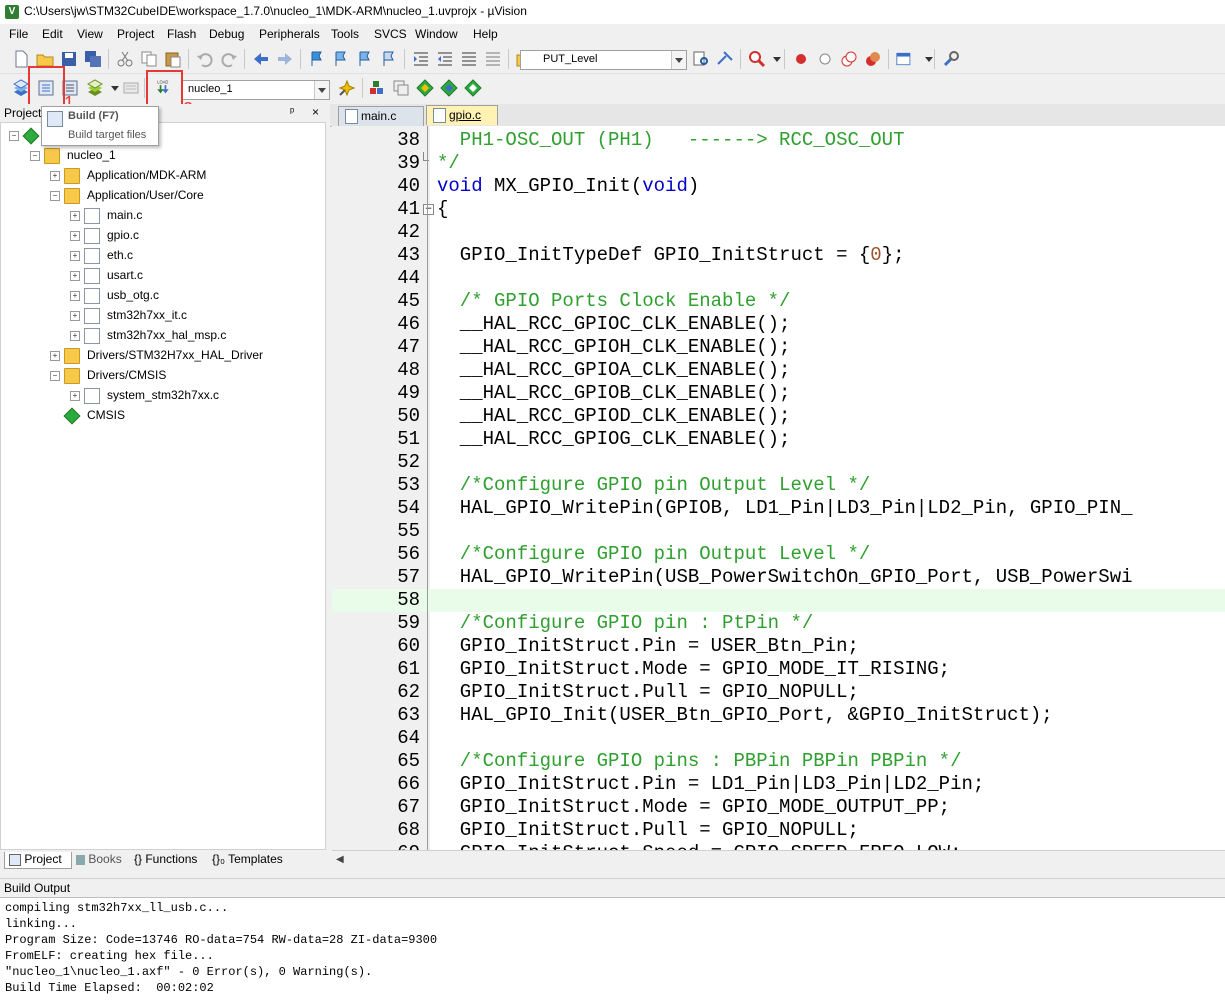 Image resolution: width=1225 pixels, height=1007 pixels. What do you see at coordinates (165, 860) in the screenshot?
I see `tab-functions: {} Functions` at bounding box center [165, 860].